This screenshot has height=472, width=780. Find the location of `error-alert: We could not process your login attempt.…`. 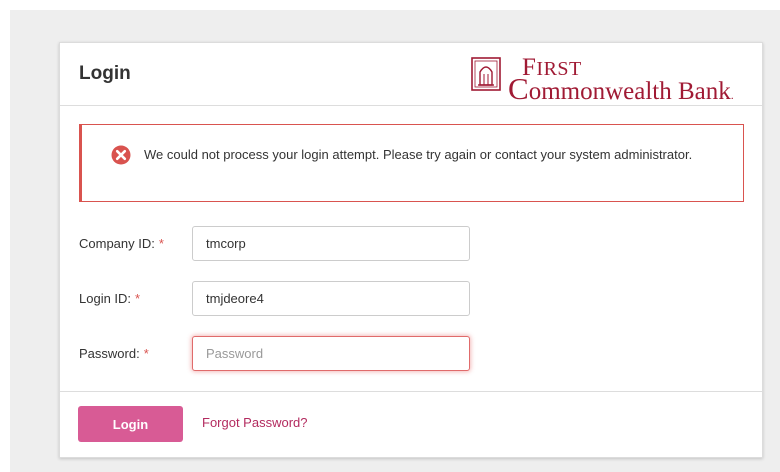

error-alert: We could not process your login attempt.… is located at coordinates (411, 163).